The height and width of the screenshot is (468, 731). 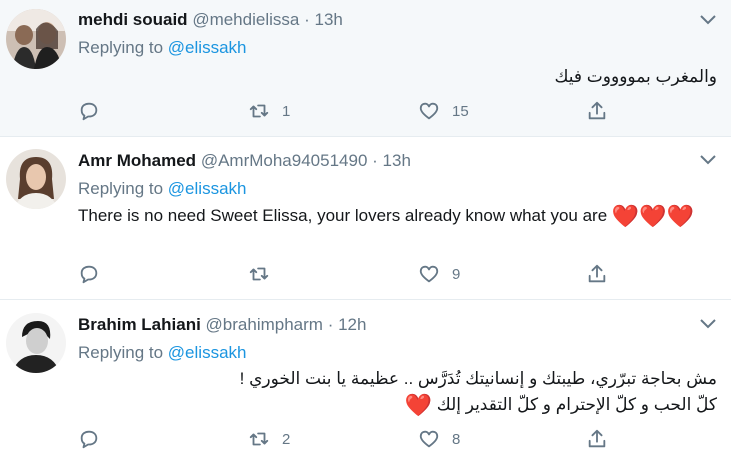 What do you see at coordinates (245, 19) in the screenshot?
I see `user-handle: @mehdielissa` at bounding box center [245, 19].